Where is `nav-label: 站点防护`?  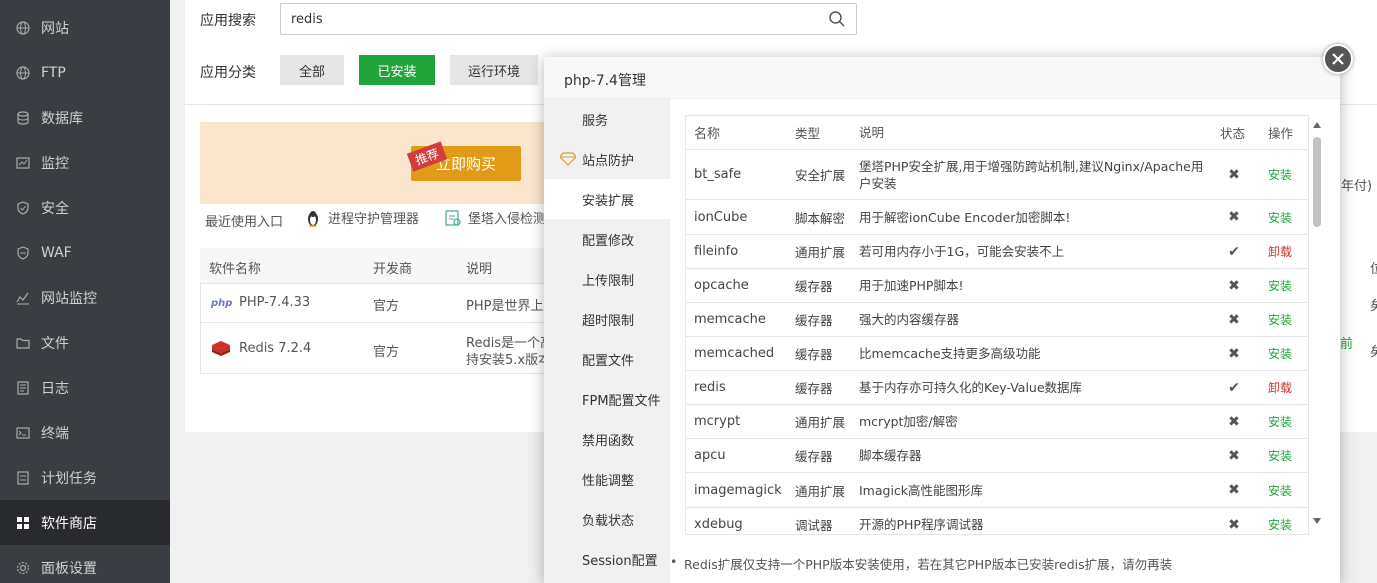 nav-label: 站点防护 is located at coordinates (608, 161).